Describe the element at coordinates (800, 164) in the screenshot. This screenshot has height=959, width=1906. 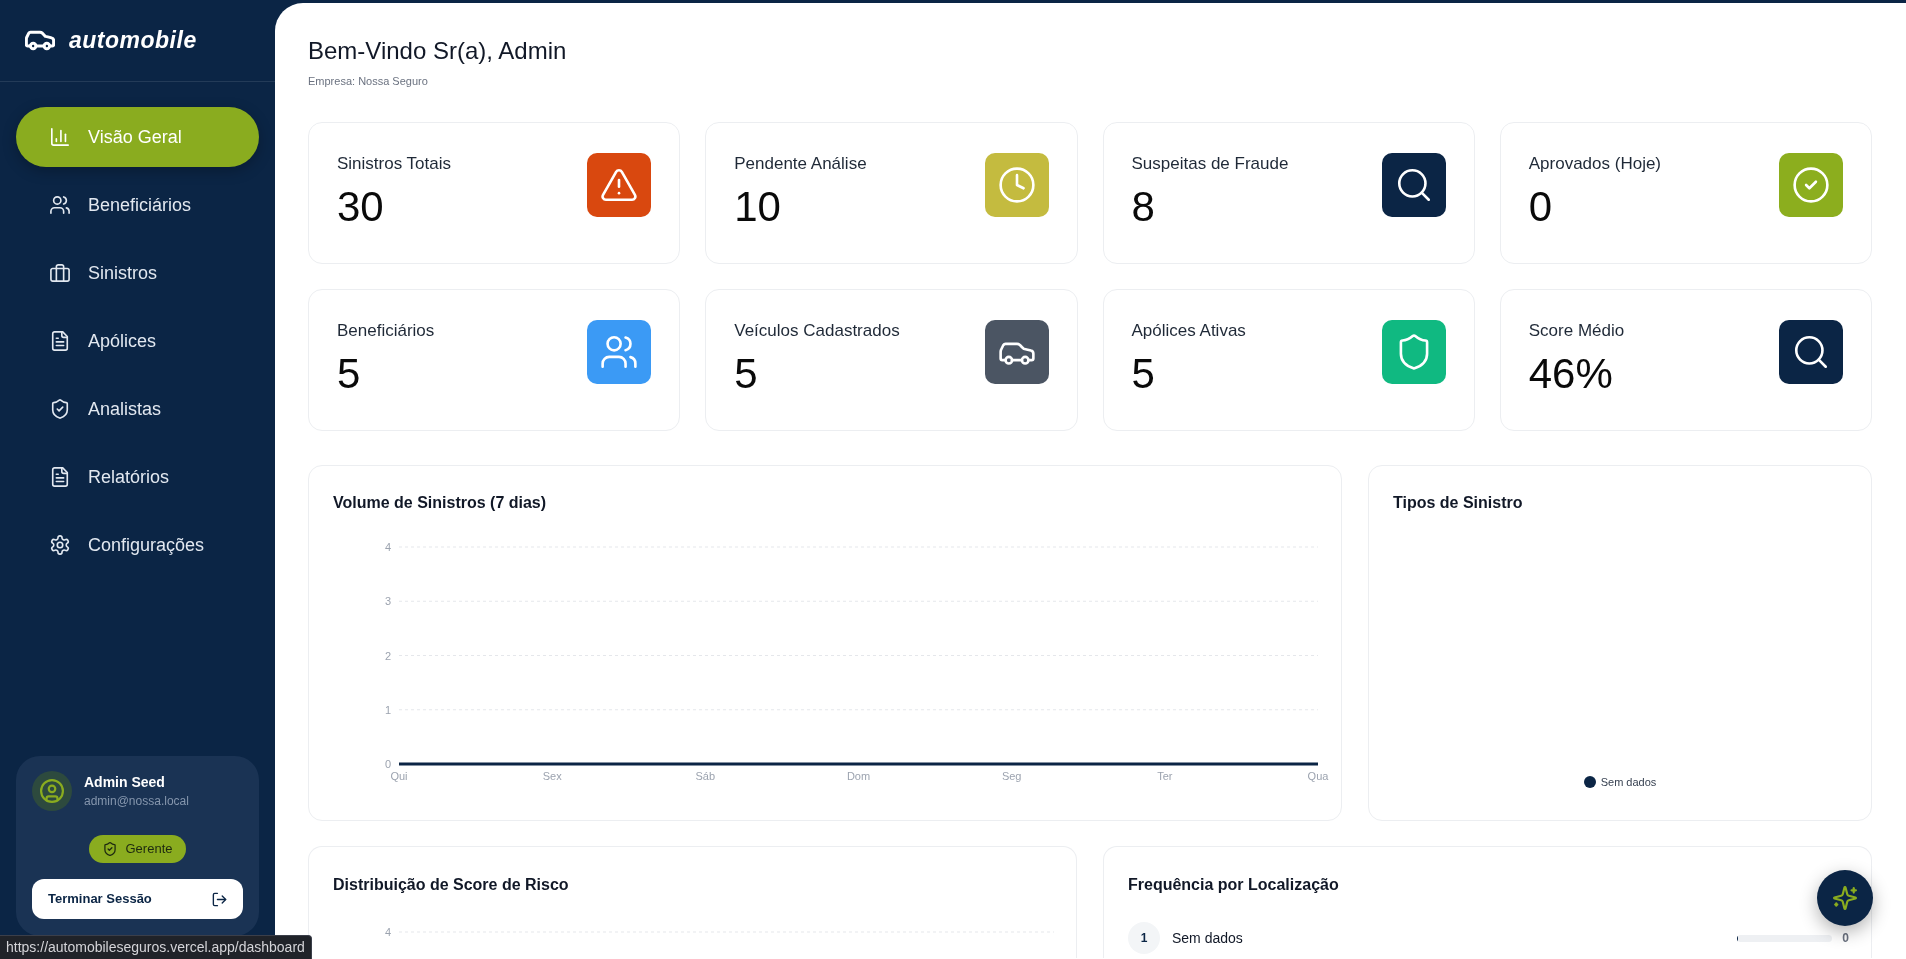
I see `stat-label: Pendente Análise` at that location.